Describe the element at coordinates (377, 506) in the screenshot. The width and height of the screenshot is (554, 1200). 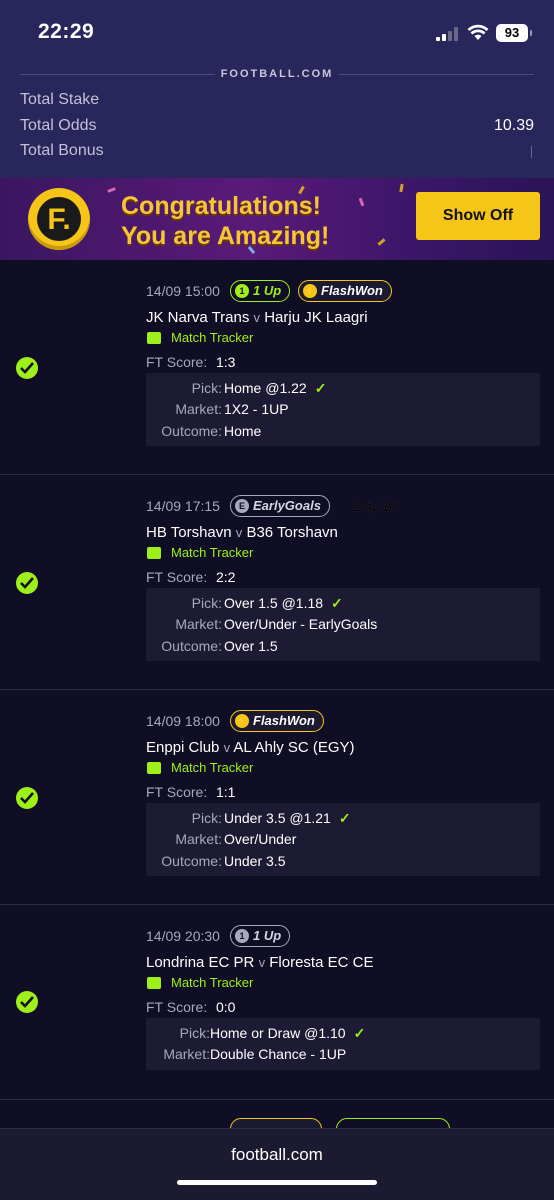
I see `earlygoals-note: 1 by 10'` at that location.